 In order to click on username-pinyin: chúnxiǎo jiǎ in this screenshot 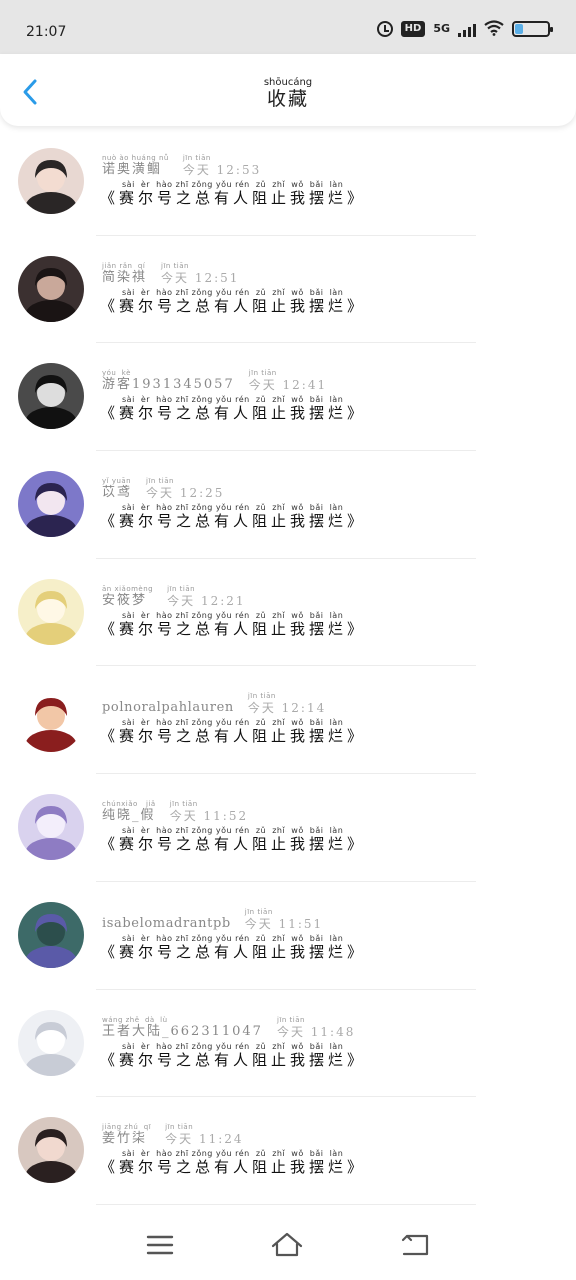, I will do `click(129, 804)`.